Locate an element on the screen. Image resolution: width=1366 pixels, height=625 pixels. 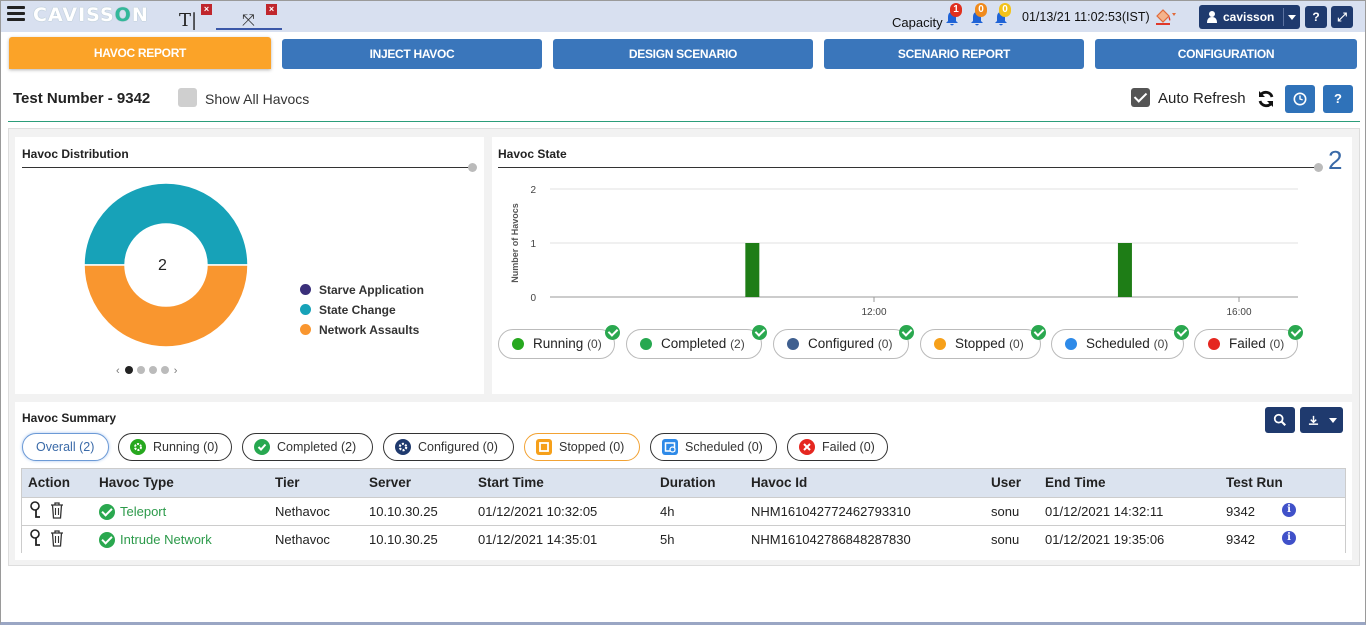
tab-configuration: CONFIGURATION is located at coordinates (1226, 54).